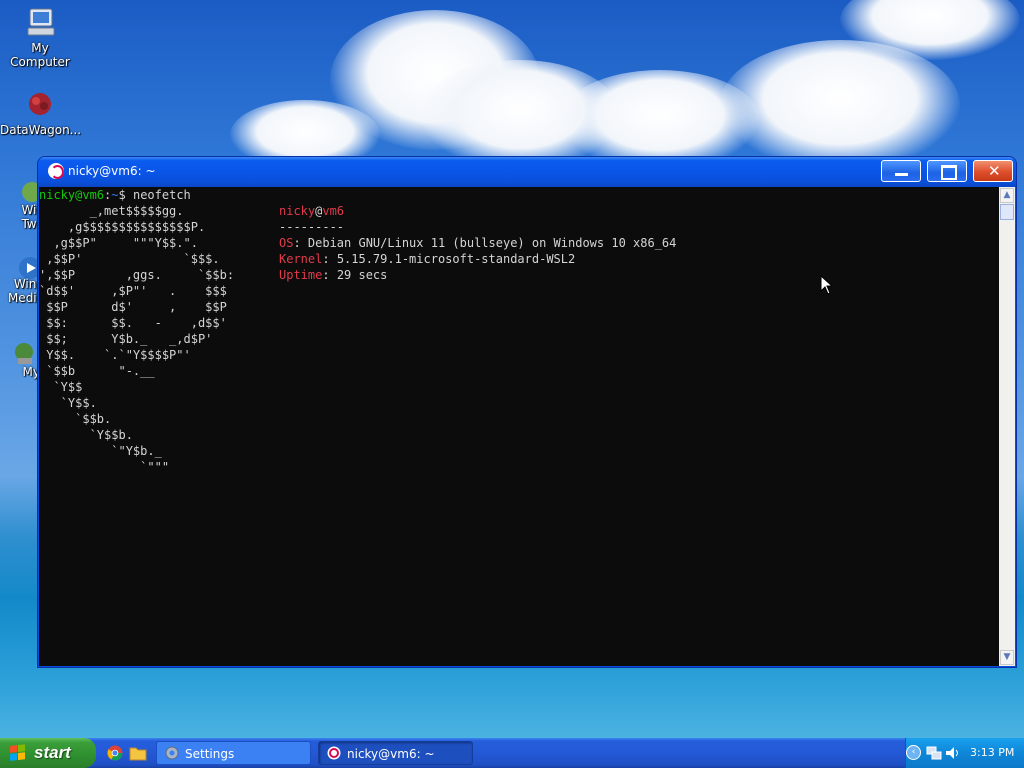  What do you see at coordinates (512, 753) in the screenshot?
I see `taskbar: start Settings nicky@vm6: ~ ‹ 3:13 PM` at bounding box center [512, 753].